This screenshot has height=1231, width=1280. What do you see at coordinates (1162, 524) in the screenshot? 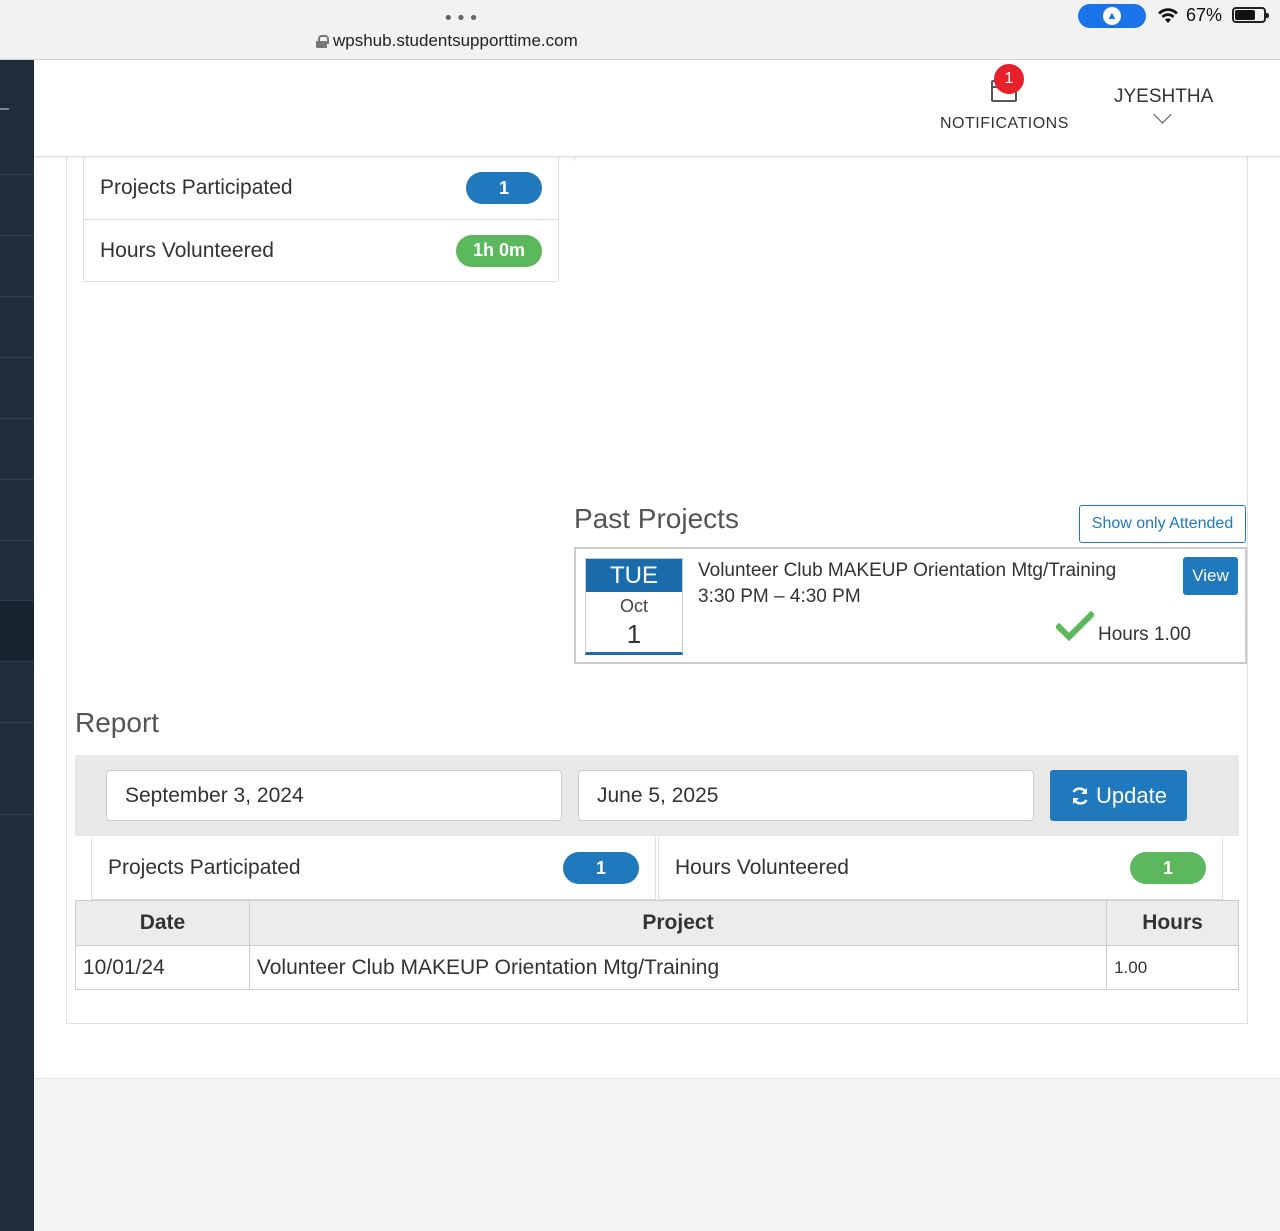
I see `show-only-attended-button: Show only Attended` at bounding box center [1162, 524].